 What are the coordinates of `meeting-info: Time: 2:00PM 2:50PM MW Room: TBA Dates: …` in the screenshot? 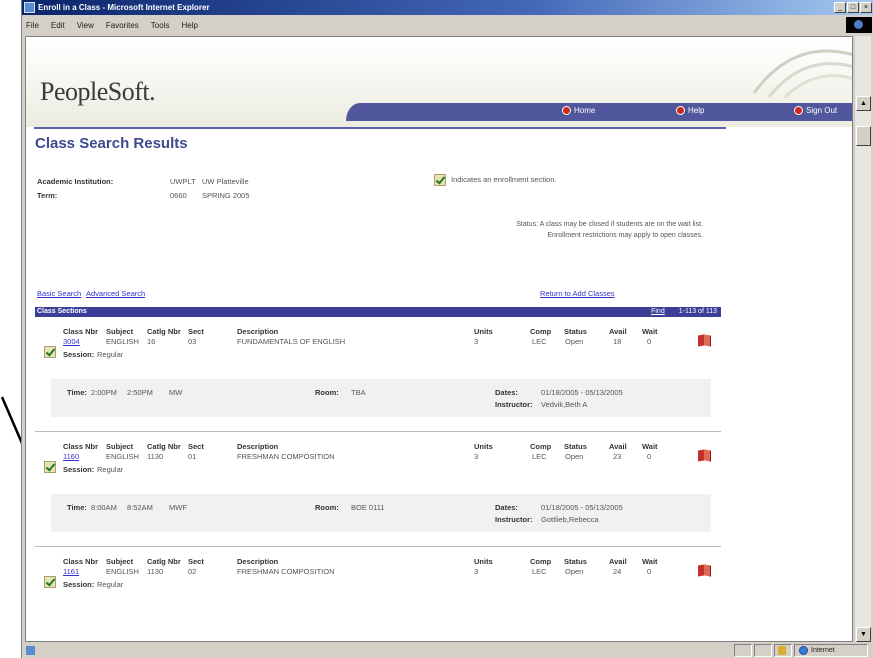 It's located at (381, 398).